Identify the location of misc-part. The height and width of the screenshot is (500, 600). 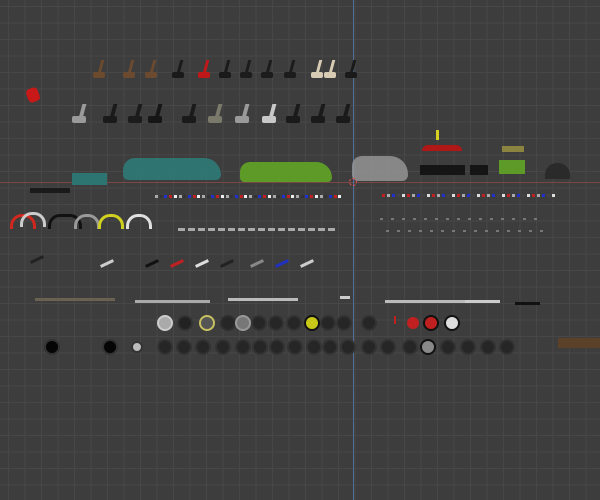
(437, 135).